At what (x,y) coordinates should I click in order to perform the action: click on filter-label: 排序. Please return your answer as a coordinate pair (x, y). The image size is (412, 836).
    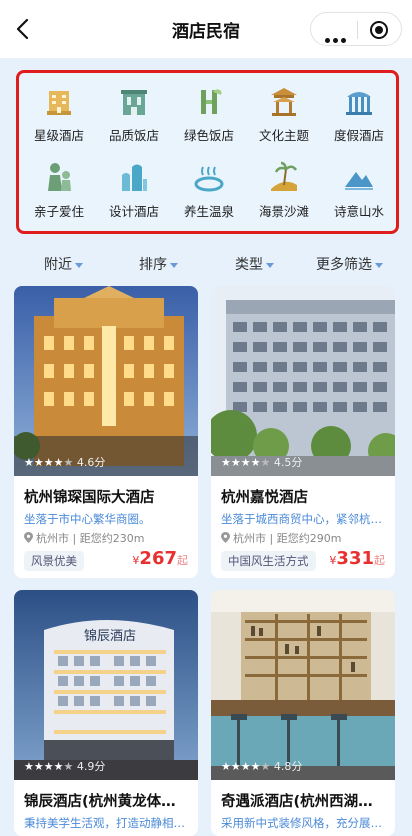
    Looking at the image, I should click on (153, 265).